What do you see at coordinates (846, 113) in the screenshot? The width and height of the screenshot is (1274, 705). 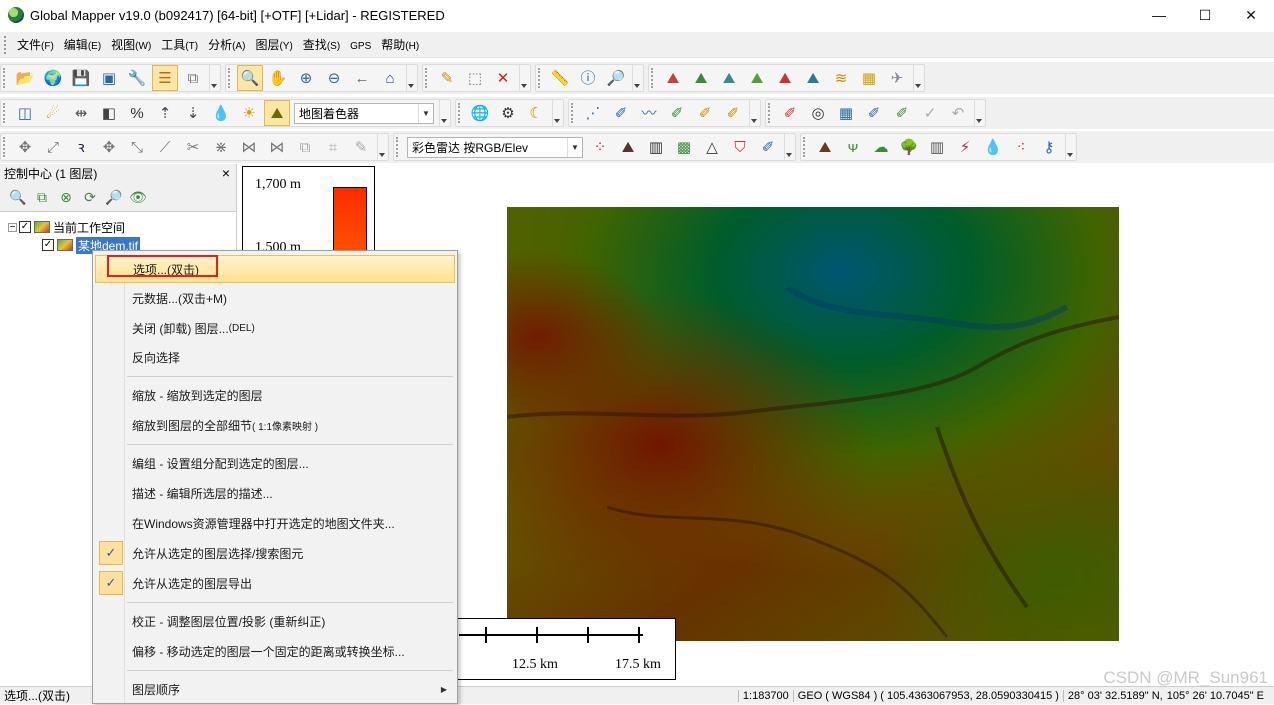 I see `grid-edit-icon: ▦` at bounding box center [846, 113].